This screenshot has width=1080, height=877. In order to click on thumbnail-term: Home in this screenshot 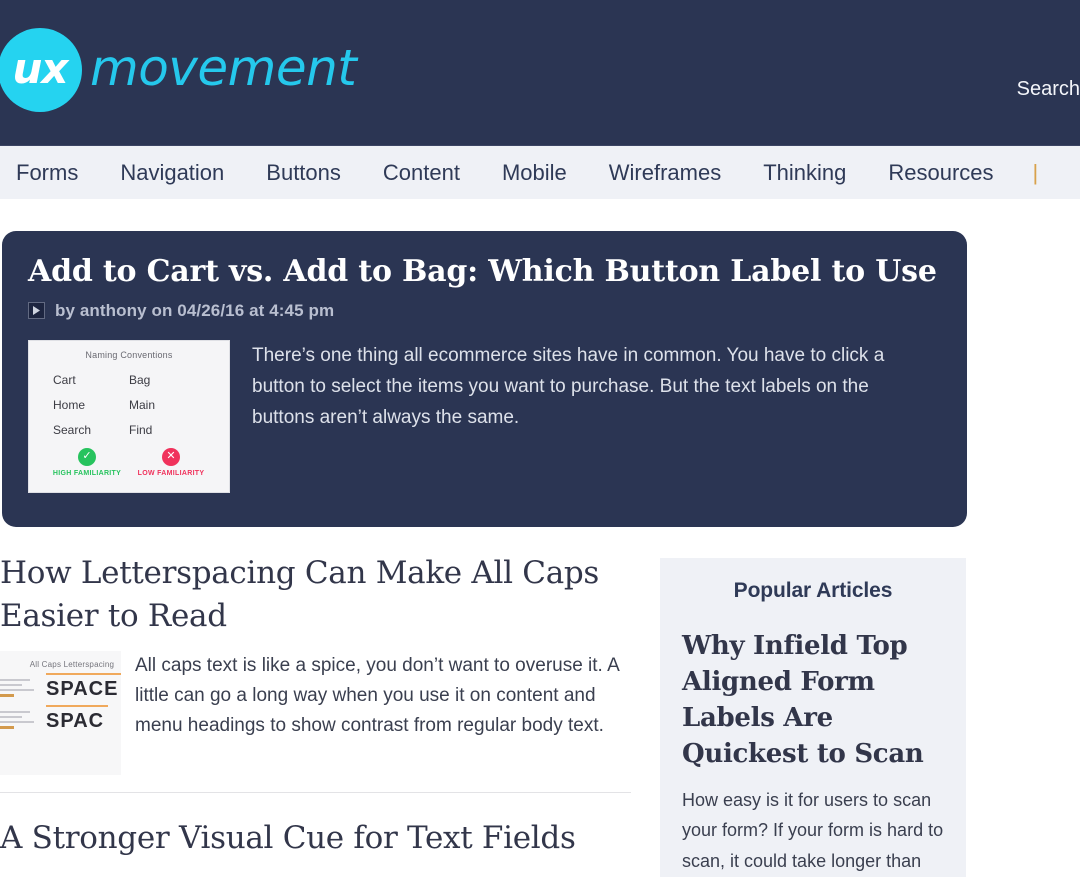, I will do `click(69, 404)`.